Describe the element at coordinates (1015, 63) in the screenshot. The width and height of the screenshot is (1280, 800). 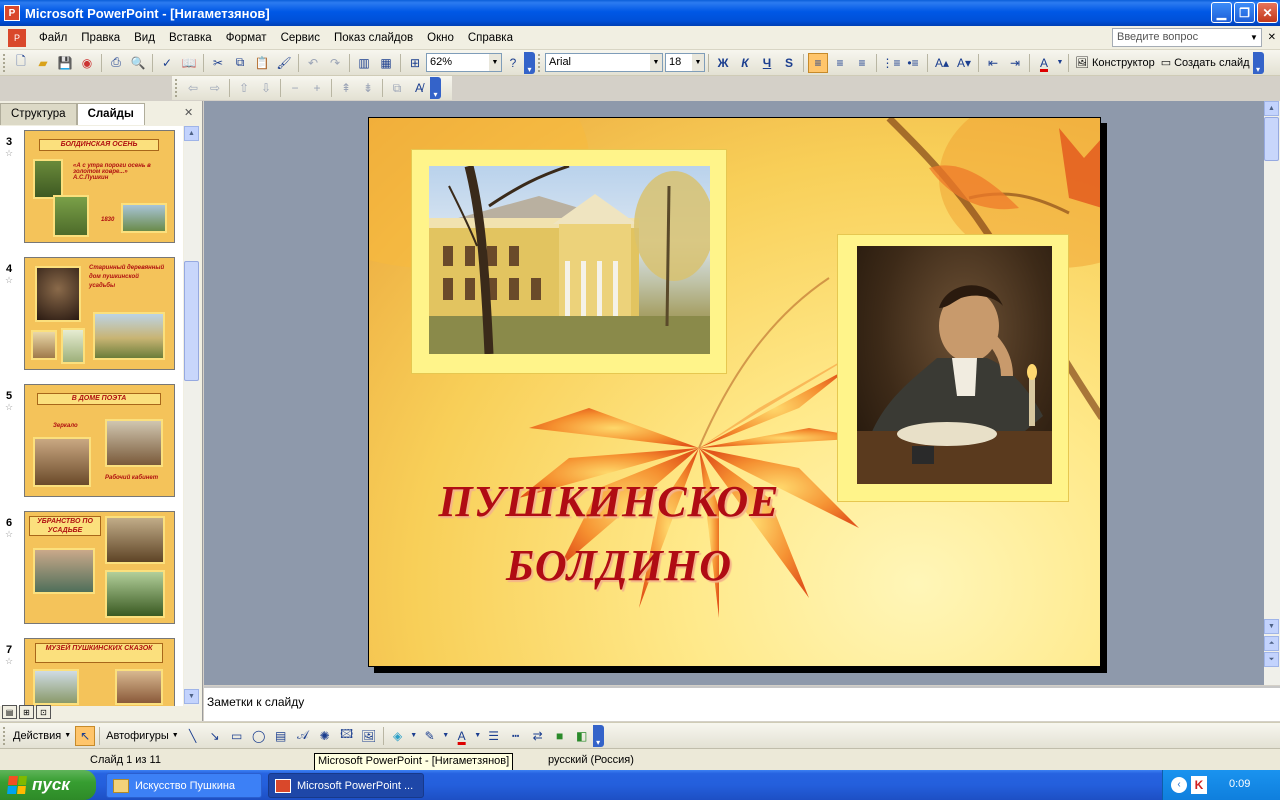
I see `increase-indent-icon: ⇥` at that location.